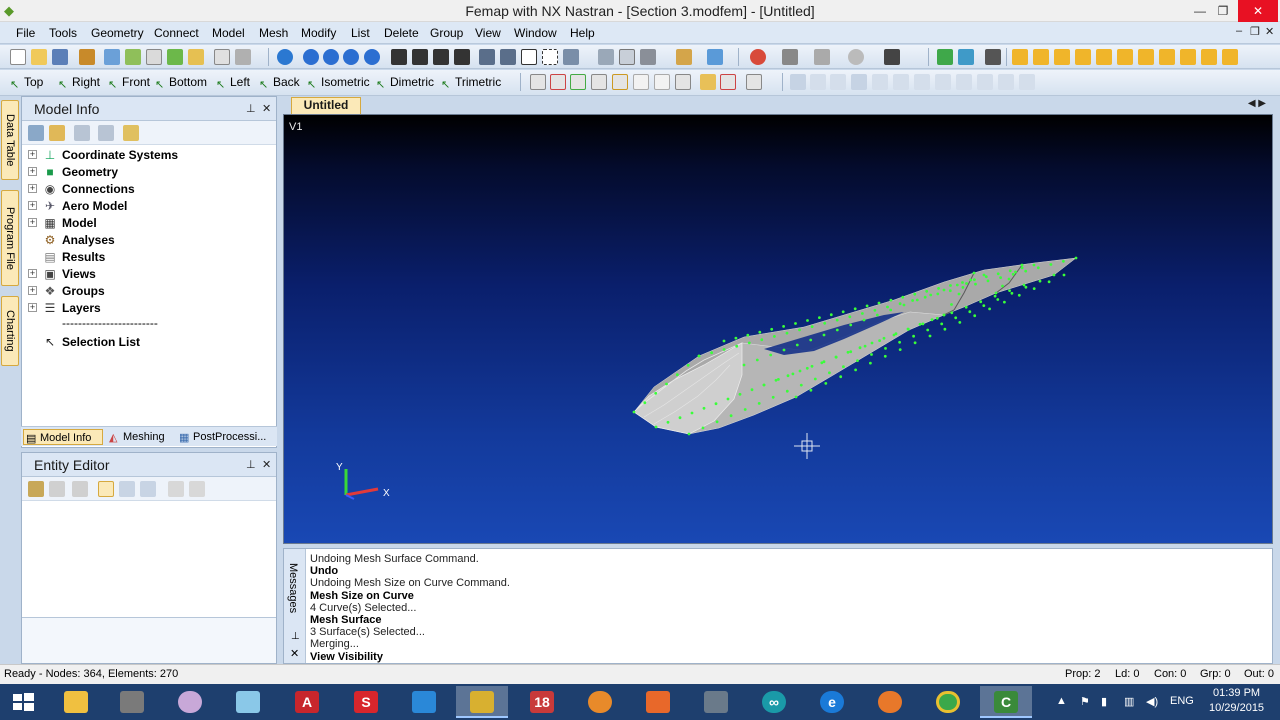 Image resolution: width=1280 pixels, height=720 pixels. Describe the element at coordinates (149, 308) in the screenshot. I see `tree-item-layers: + ☰ Layers` at that location.